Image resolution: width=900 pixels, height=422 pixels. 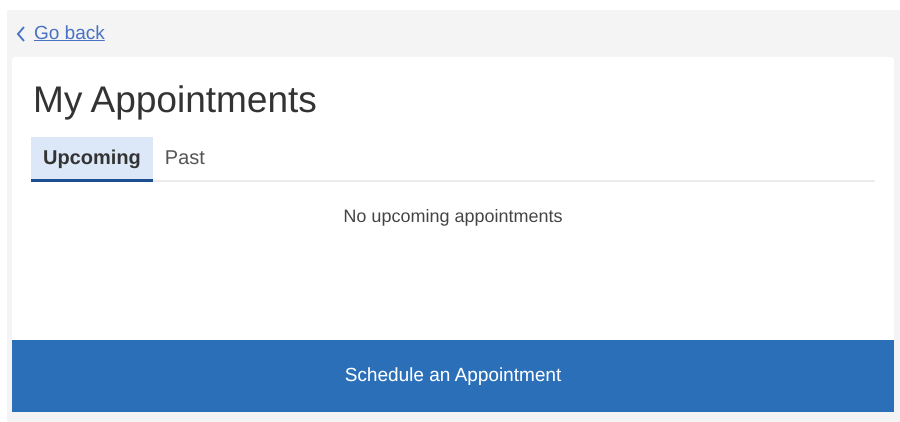 I want to click on tab: Past, so click(x=184, y=159).